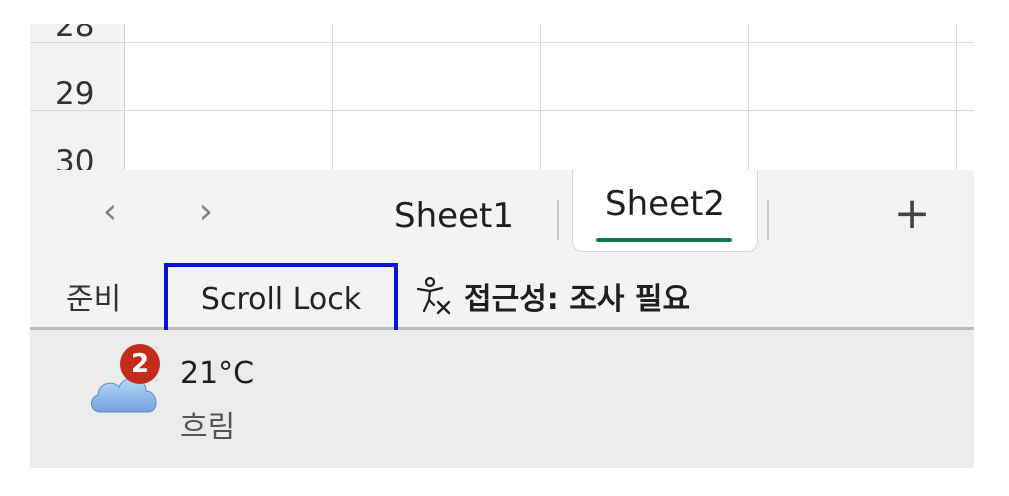  What do you see at coordinates (75, 94) in the screenshot?
I see `row-number: 29` at bounding box center [75, 94].